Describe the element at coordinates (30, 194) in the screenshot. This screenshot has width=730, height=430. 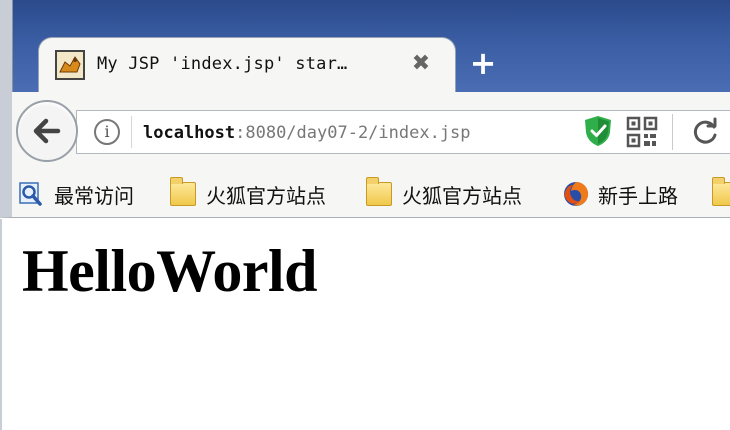
I see `most-visited-icon` at that location.